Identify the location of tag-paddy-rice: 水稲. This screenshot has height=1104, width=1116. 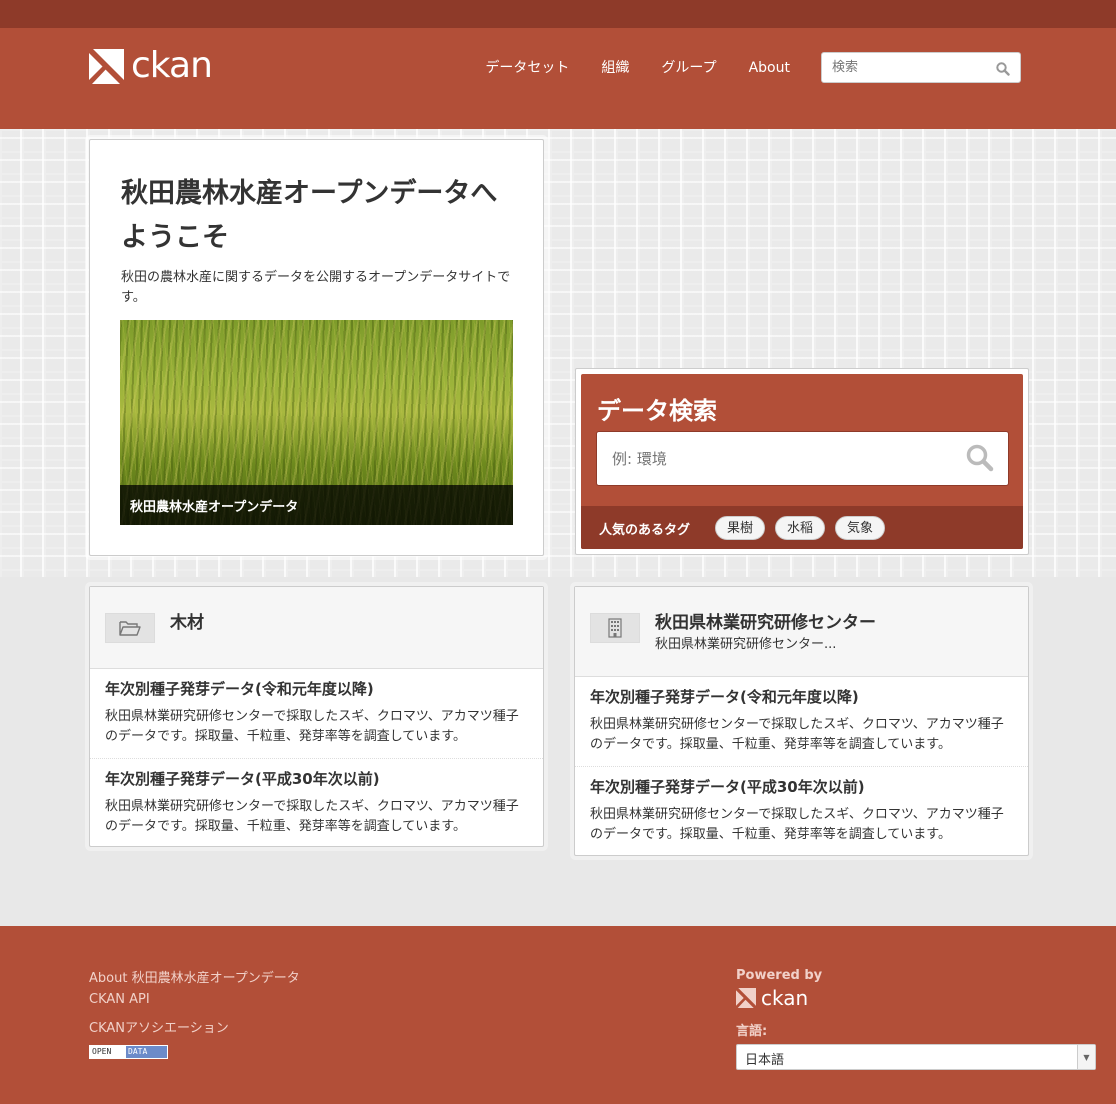
(800, 528).